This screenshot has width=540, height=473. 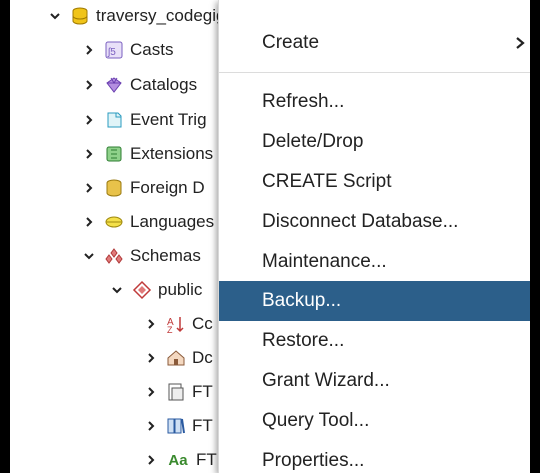 I want to click on extensions-icon, so click(x=114, y=154).